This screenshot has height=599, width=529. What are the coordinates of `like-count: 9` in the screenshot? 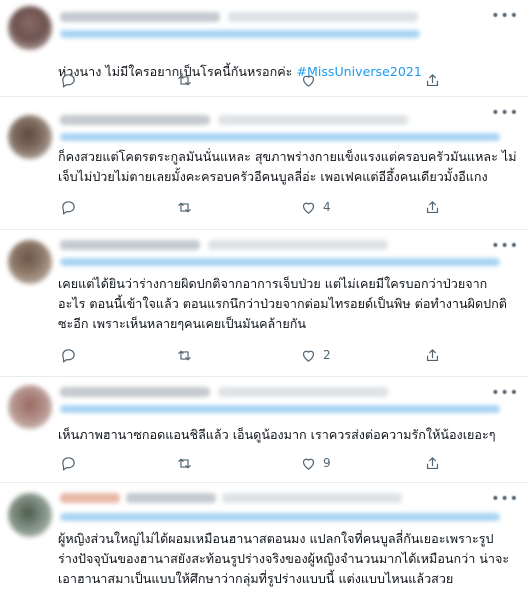 It's located at (327, 463).